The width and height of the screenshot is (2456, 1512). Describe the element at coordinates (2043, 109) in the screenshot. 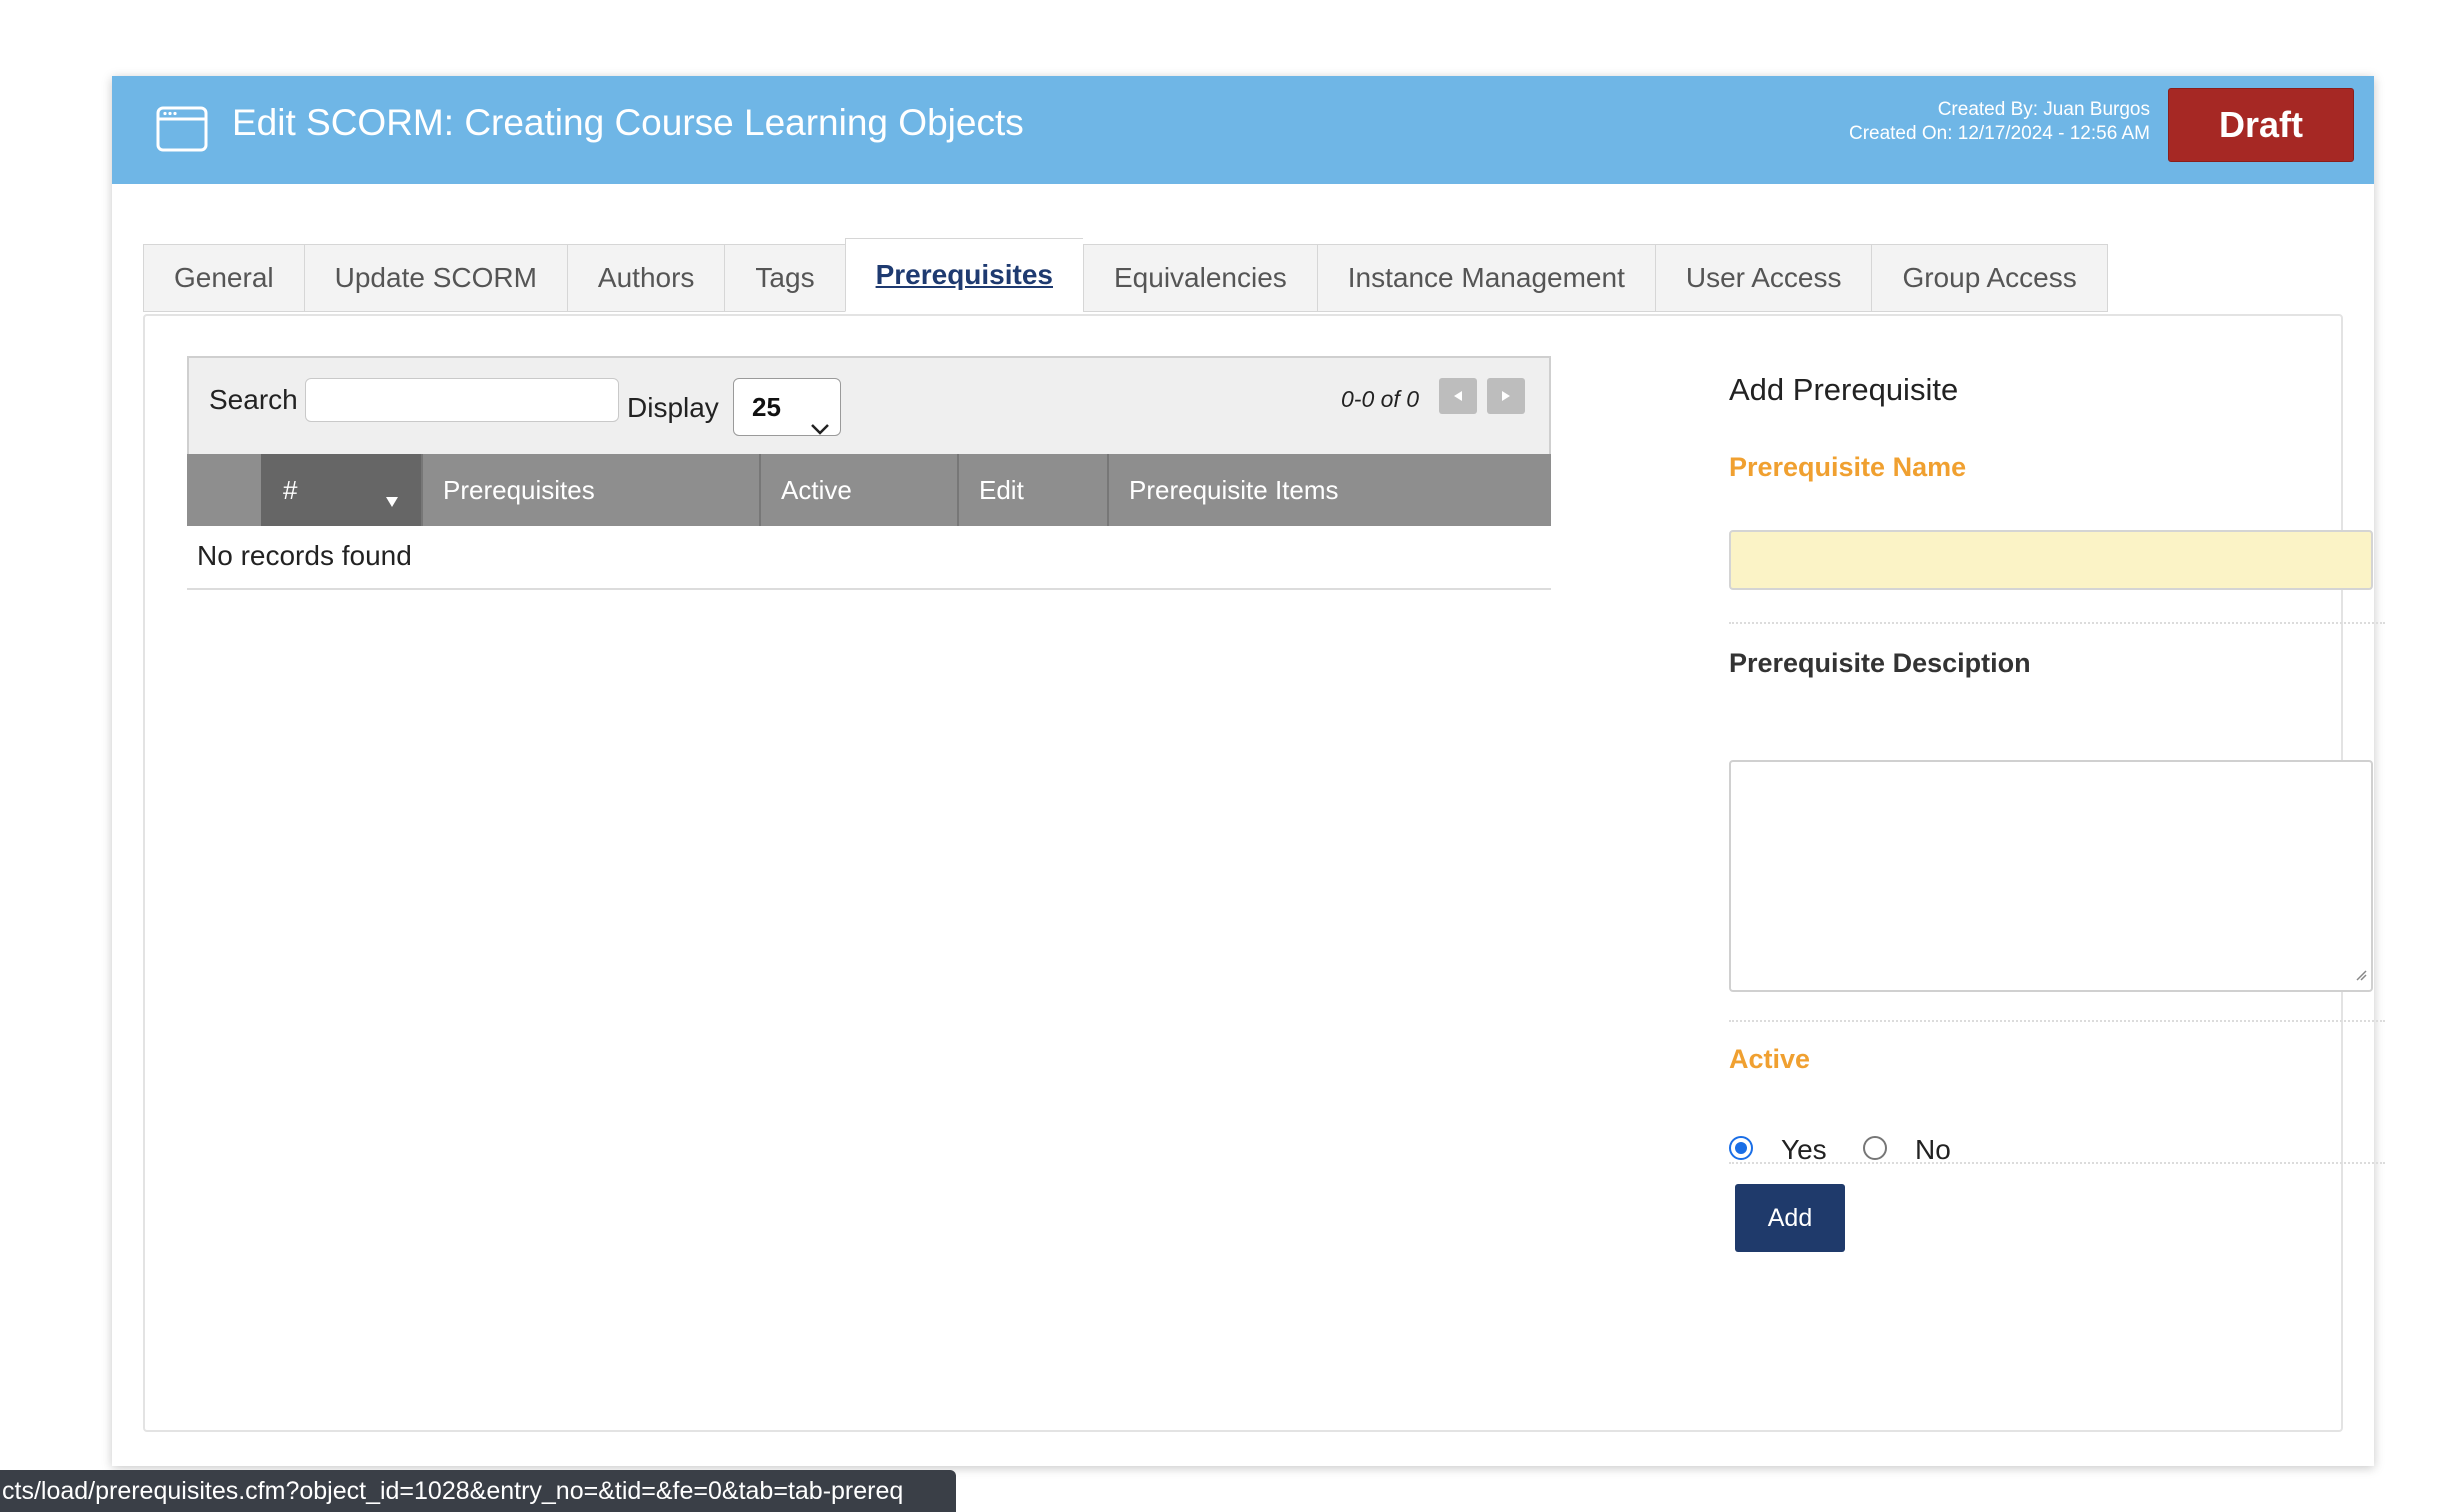

I see `created-by: Created By: Juan Burgos` at that location.